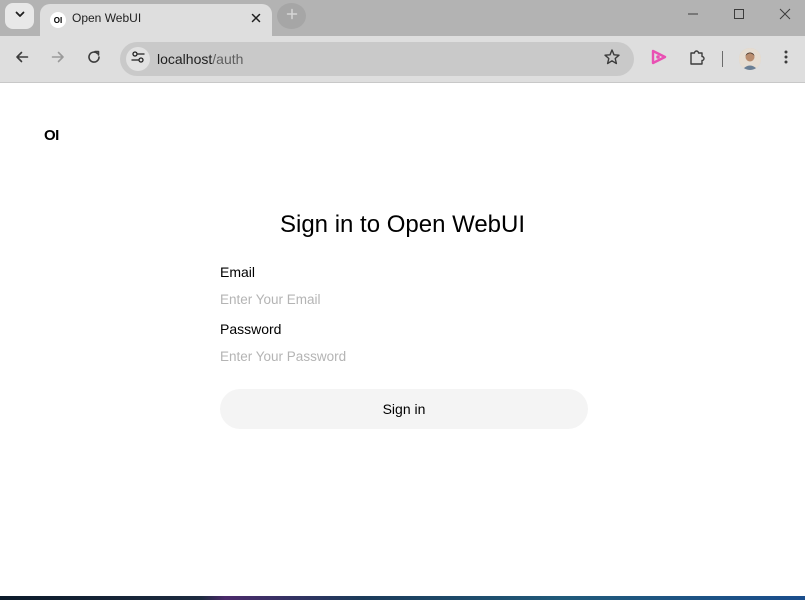  What do you see at coordinates (402, 224) in the screenshot?
I see `page-title: Sign in to Open WebUI` at bounding box center [402, 224].